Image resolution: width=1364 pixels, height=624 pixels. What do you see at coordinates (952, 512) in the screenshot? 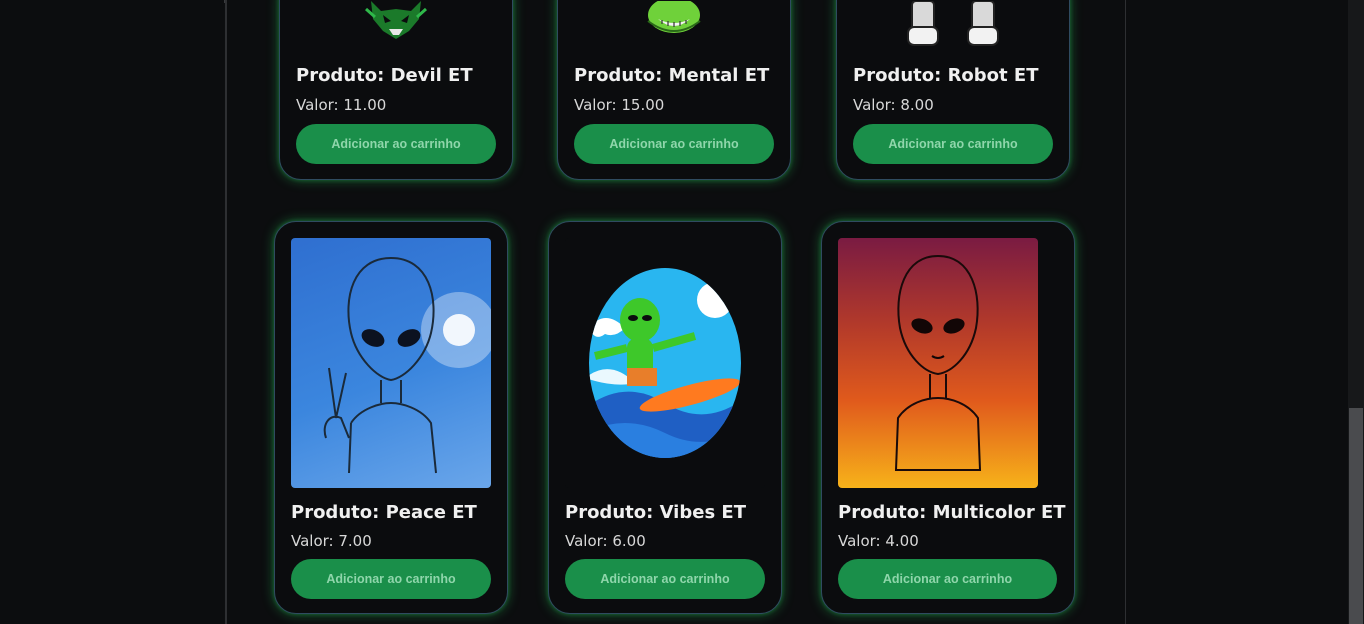
I see `product-title: Produto: Multicolor ET` at bounding box center [952, 512].